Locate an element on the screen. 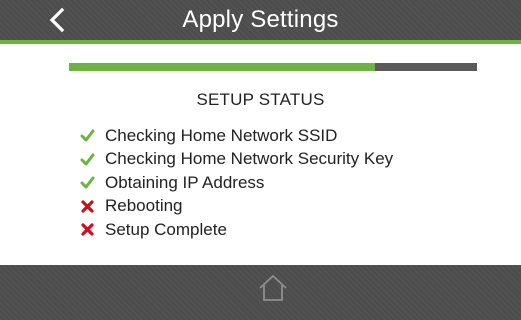 Image resolution: width=521 pixels, height=320 pixels. setup-step-obtaining-ip: Obtaining IP Address is located at coordinates (236, 183).